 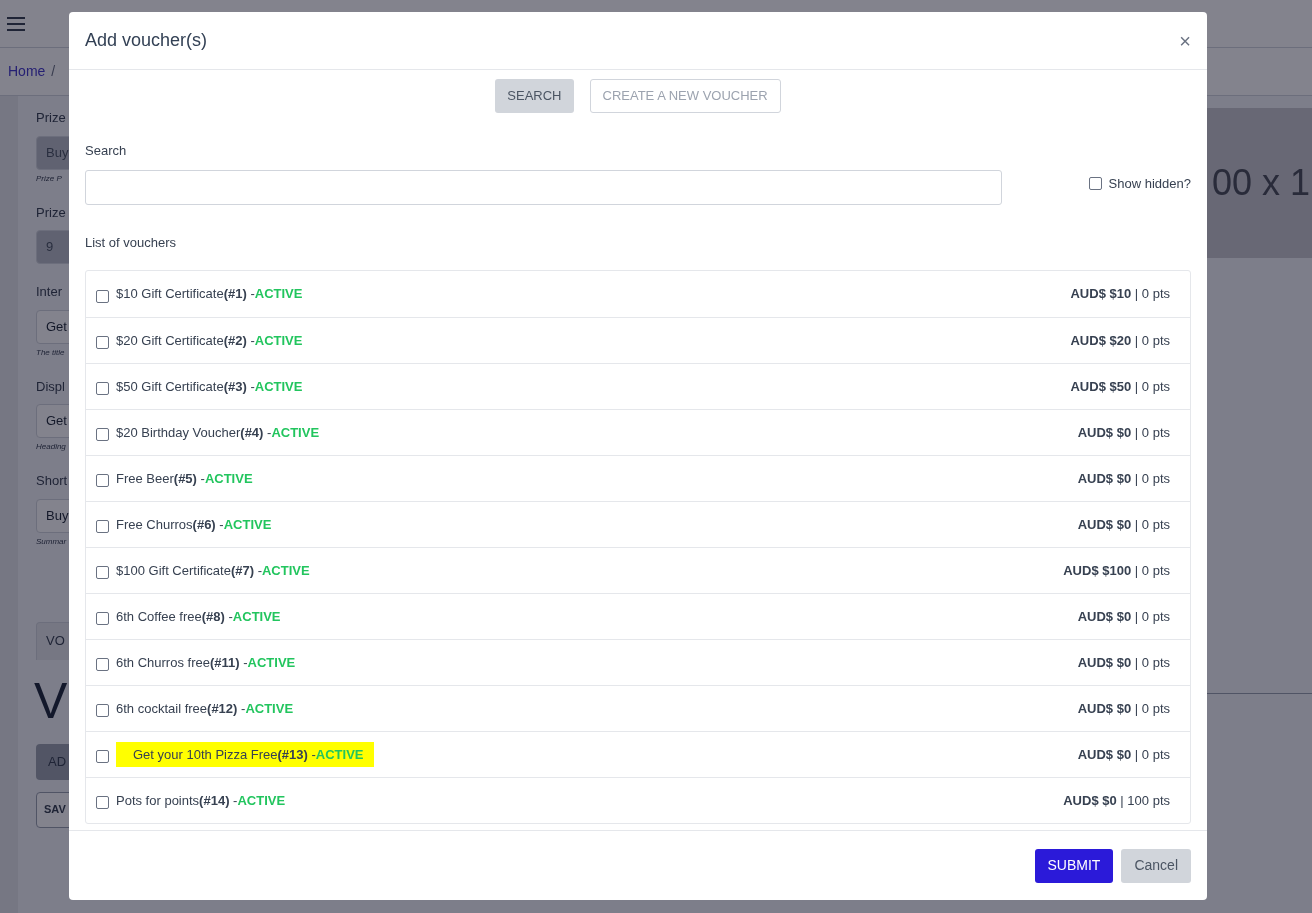 What do you see at coordinates (49, 178) in the screenshot?
I see `field-hint: Prize P` at bounding box center [49, 178].